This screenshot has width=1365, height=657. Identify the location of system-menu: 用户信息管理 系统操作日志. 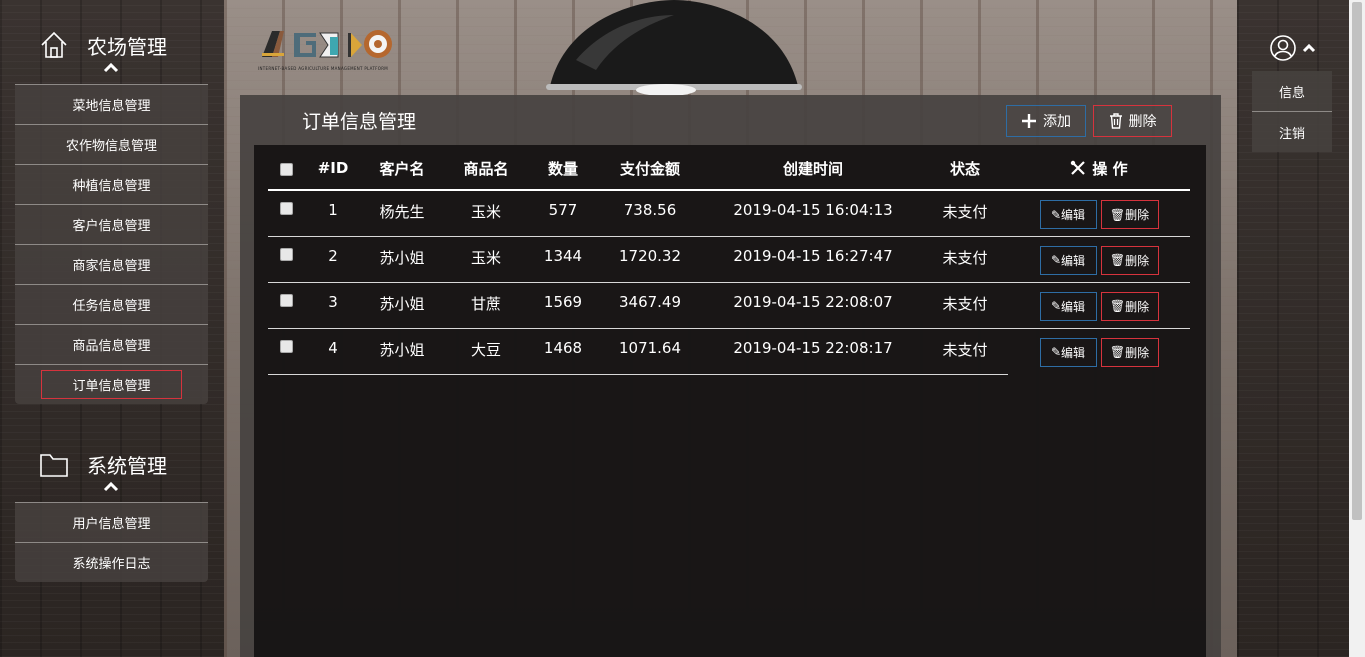
(111, 542).